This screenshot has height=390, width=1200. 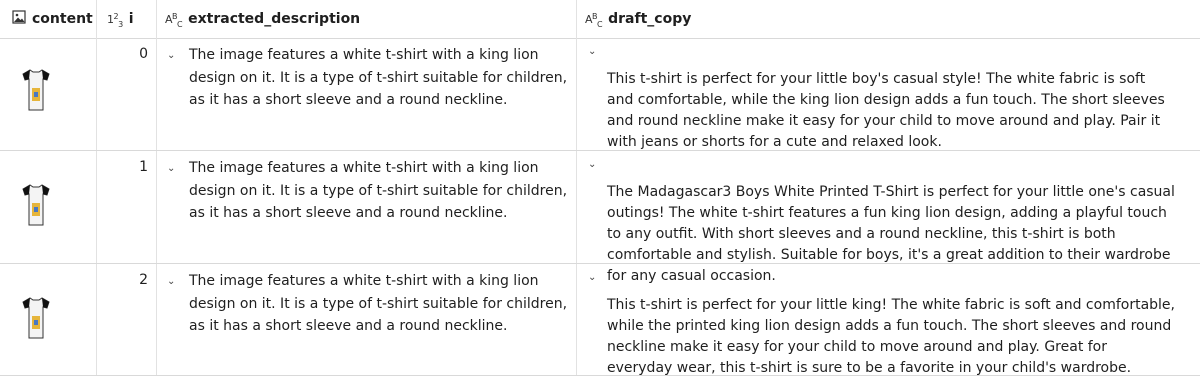 What do you see at coordinates (143, 280) in the screenshot?
I see `row-index: 2` at bounding box center [143, 280].